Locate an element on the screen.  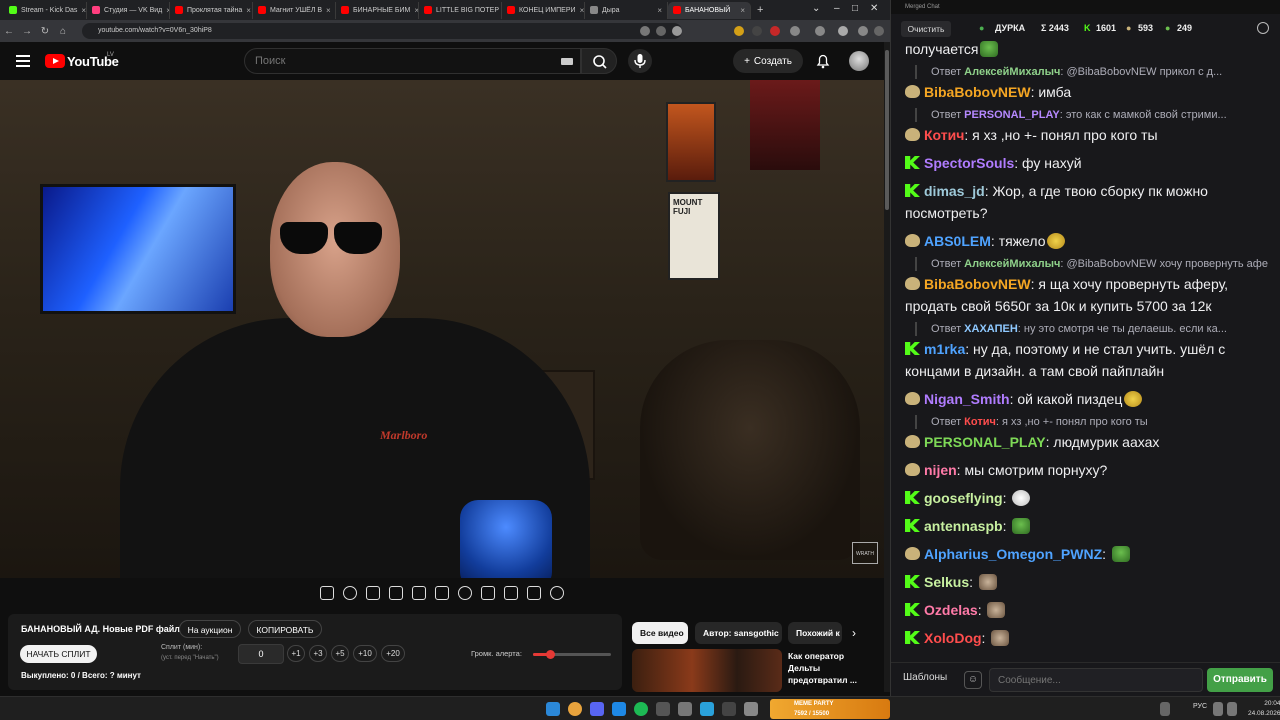
network-icon is located at coordinates (1218, 709).